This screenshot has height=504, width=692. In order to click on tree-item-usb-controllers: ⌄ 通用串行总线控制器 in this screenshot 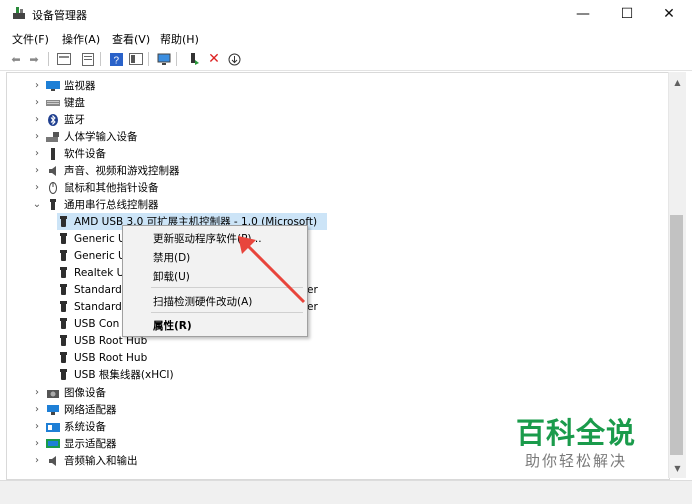, I will do `click(95, 204)`.